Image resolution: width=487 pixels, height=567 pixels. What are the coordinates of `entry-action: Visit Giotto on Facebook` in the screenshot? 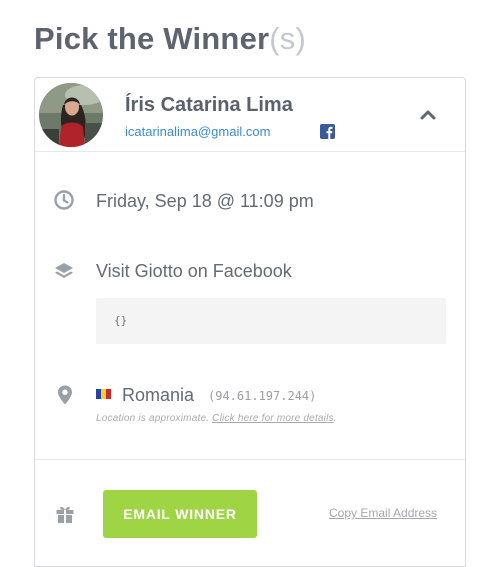 It's located at (194, 271).